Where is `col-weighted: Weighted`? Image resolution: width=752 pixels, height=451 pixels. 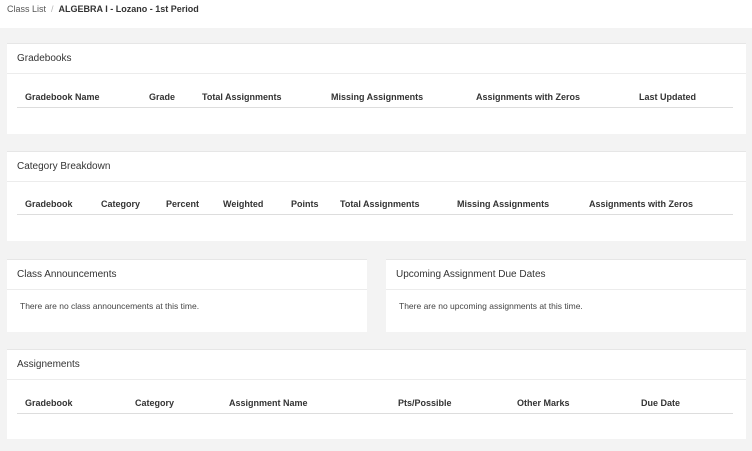
col-weighted: Weighted is located at coordinates (243, 204).